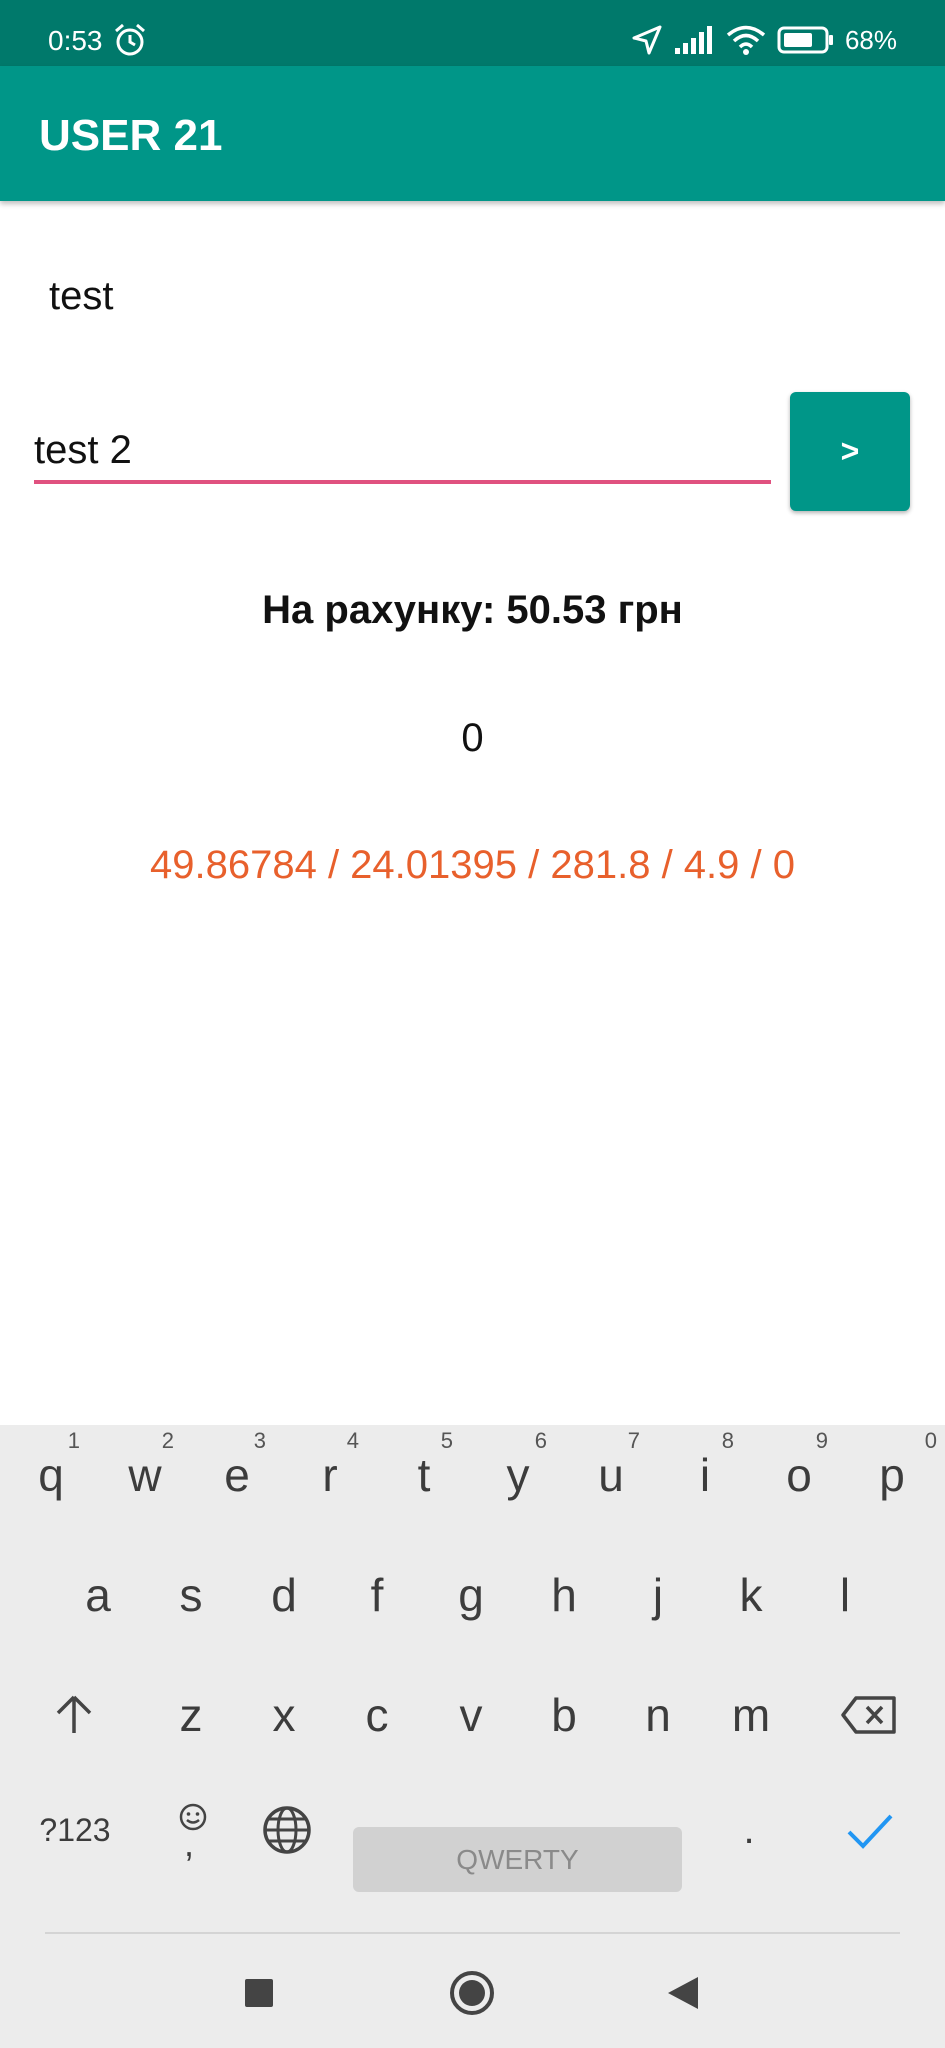 The height and width of the screenshot is (2048, 945). Describe the element at coordinates (81, 296) in the screenshot. I see `name-label: test` at that location.